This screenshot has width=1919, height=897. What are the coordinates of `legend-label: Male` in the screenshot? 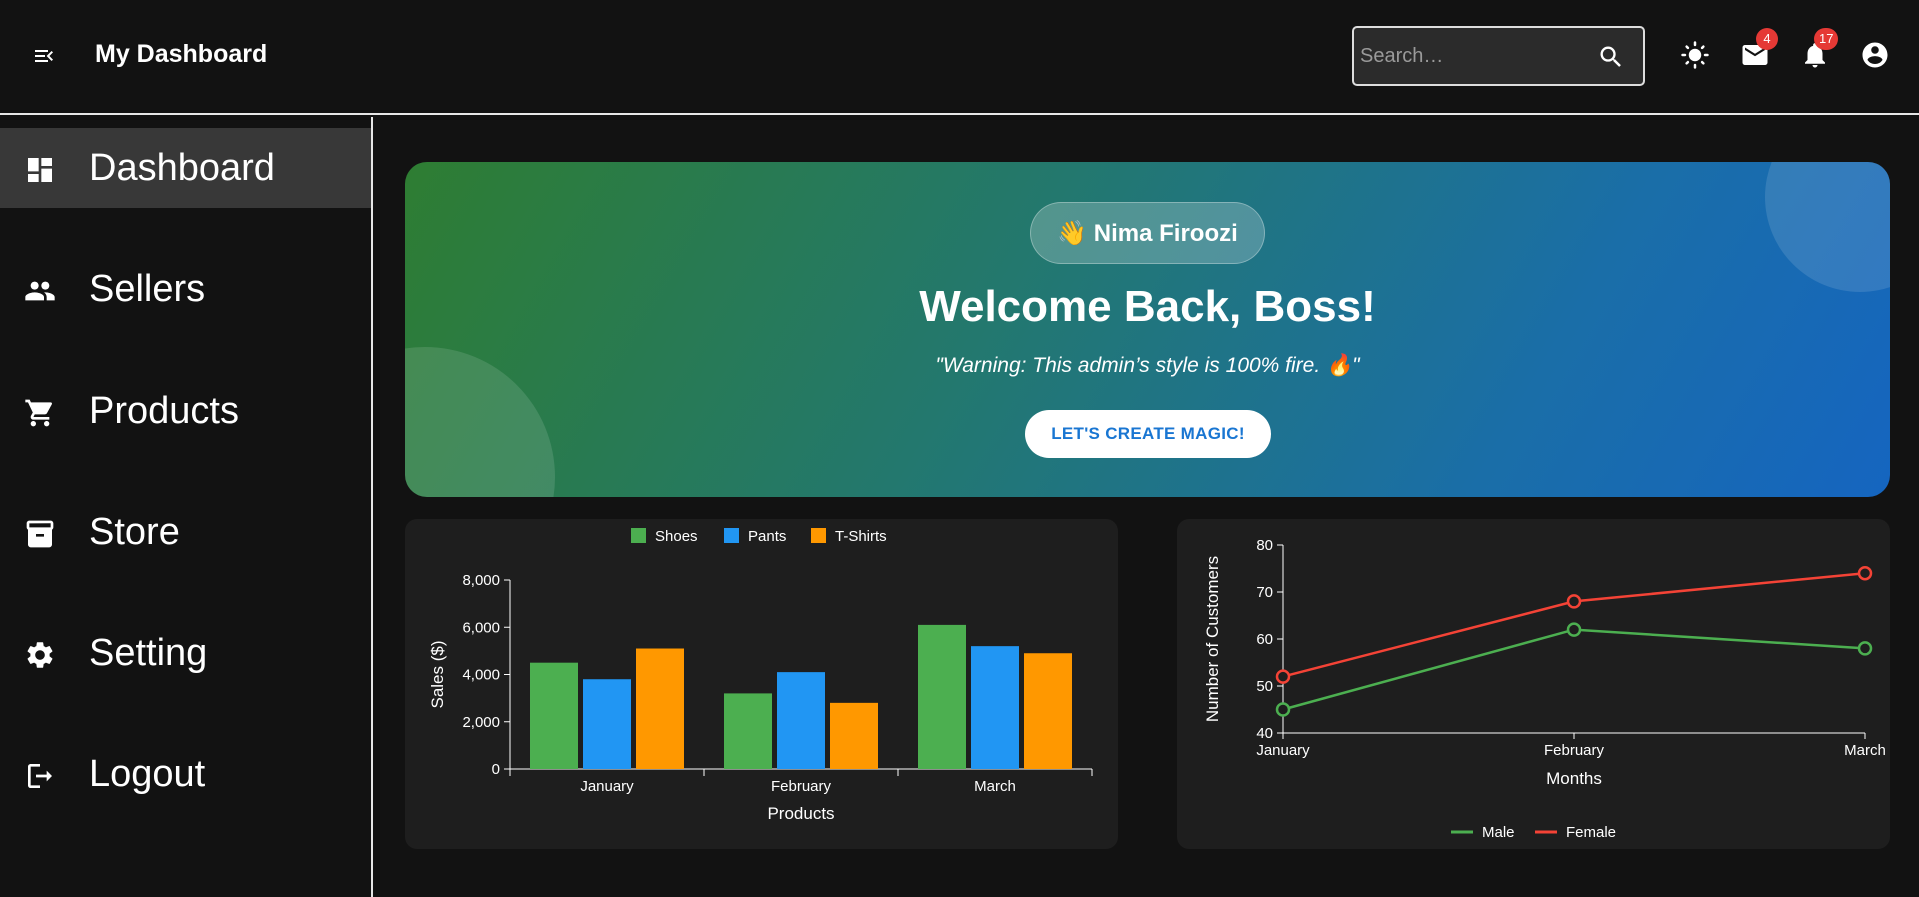 It's located at (1498, 832).